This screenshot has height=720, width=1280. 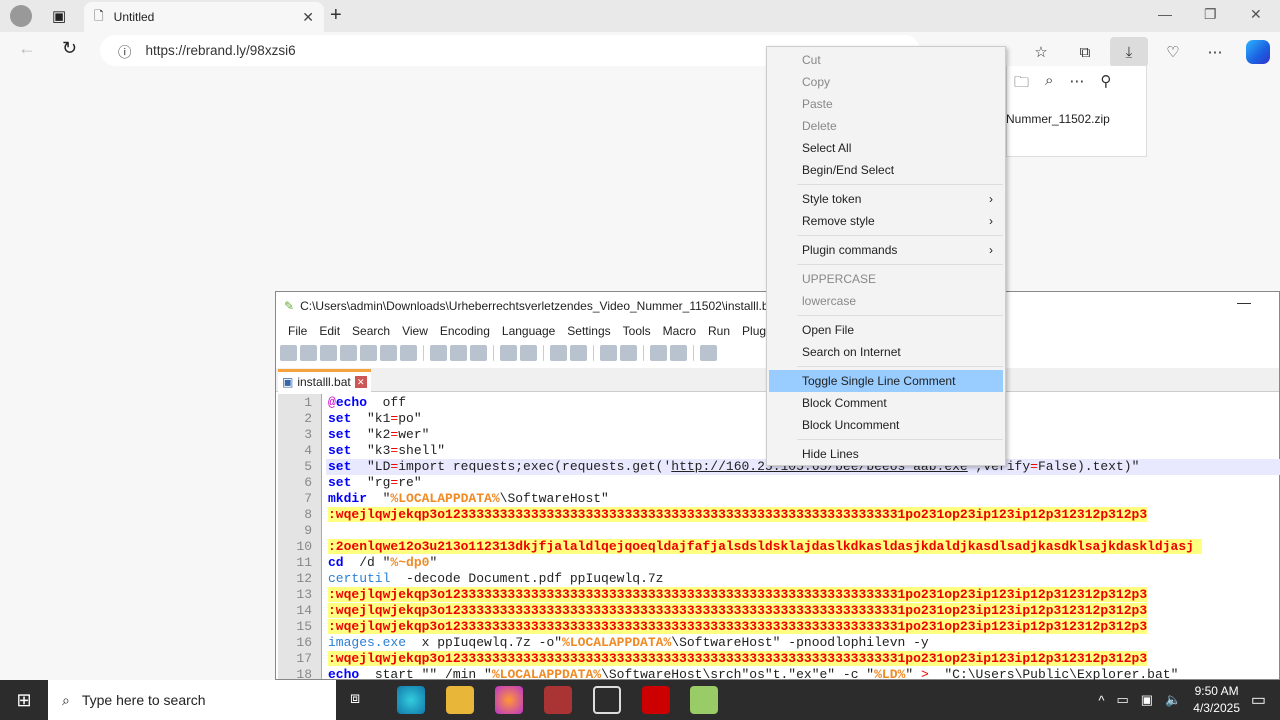 What do you see at coordinates (1129, 52) in the screenshot?
I see `downloads-button: ⤓` at bounding box center [1129, 52].